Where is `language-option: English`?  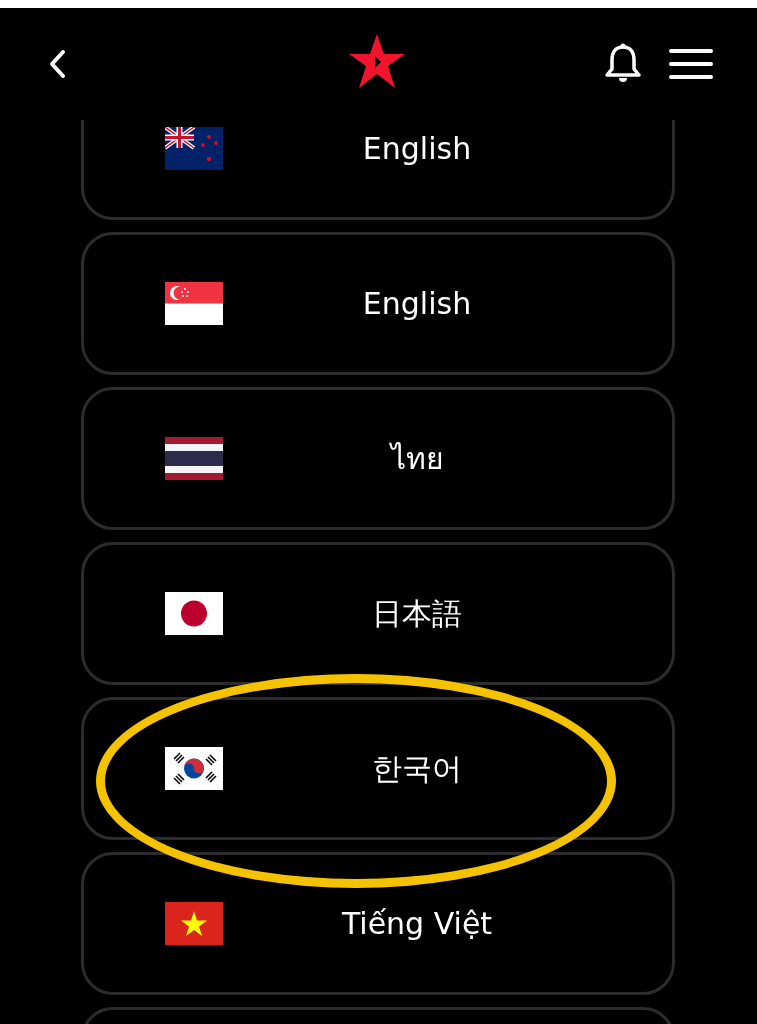
language-option: English is located at coordinates (378, 303).